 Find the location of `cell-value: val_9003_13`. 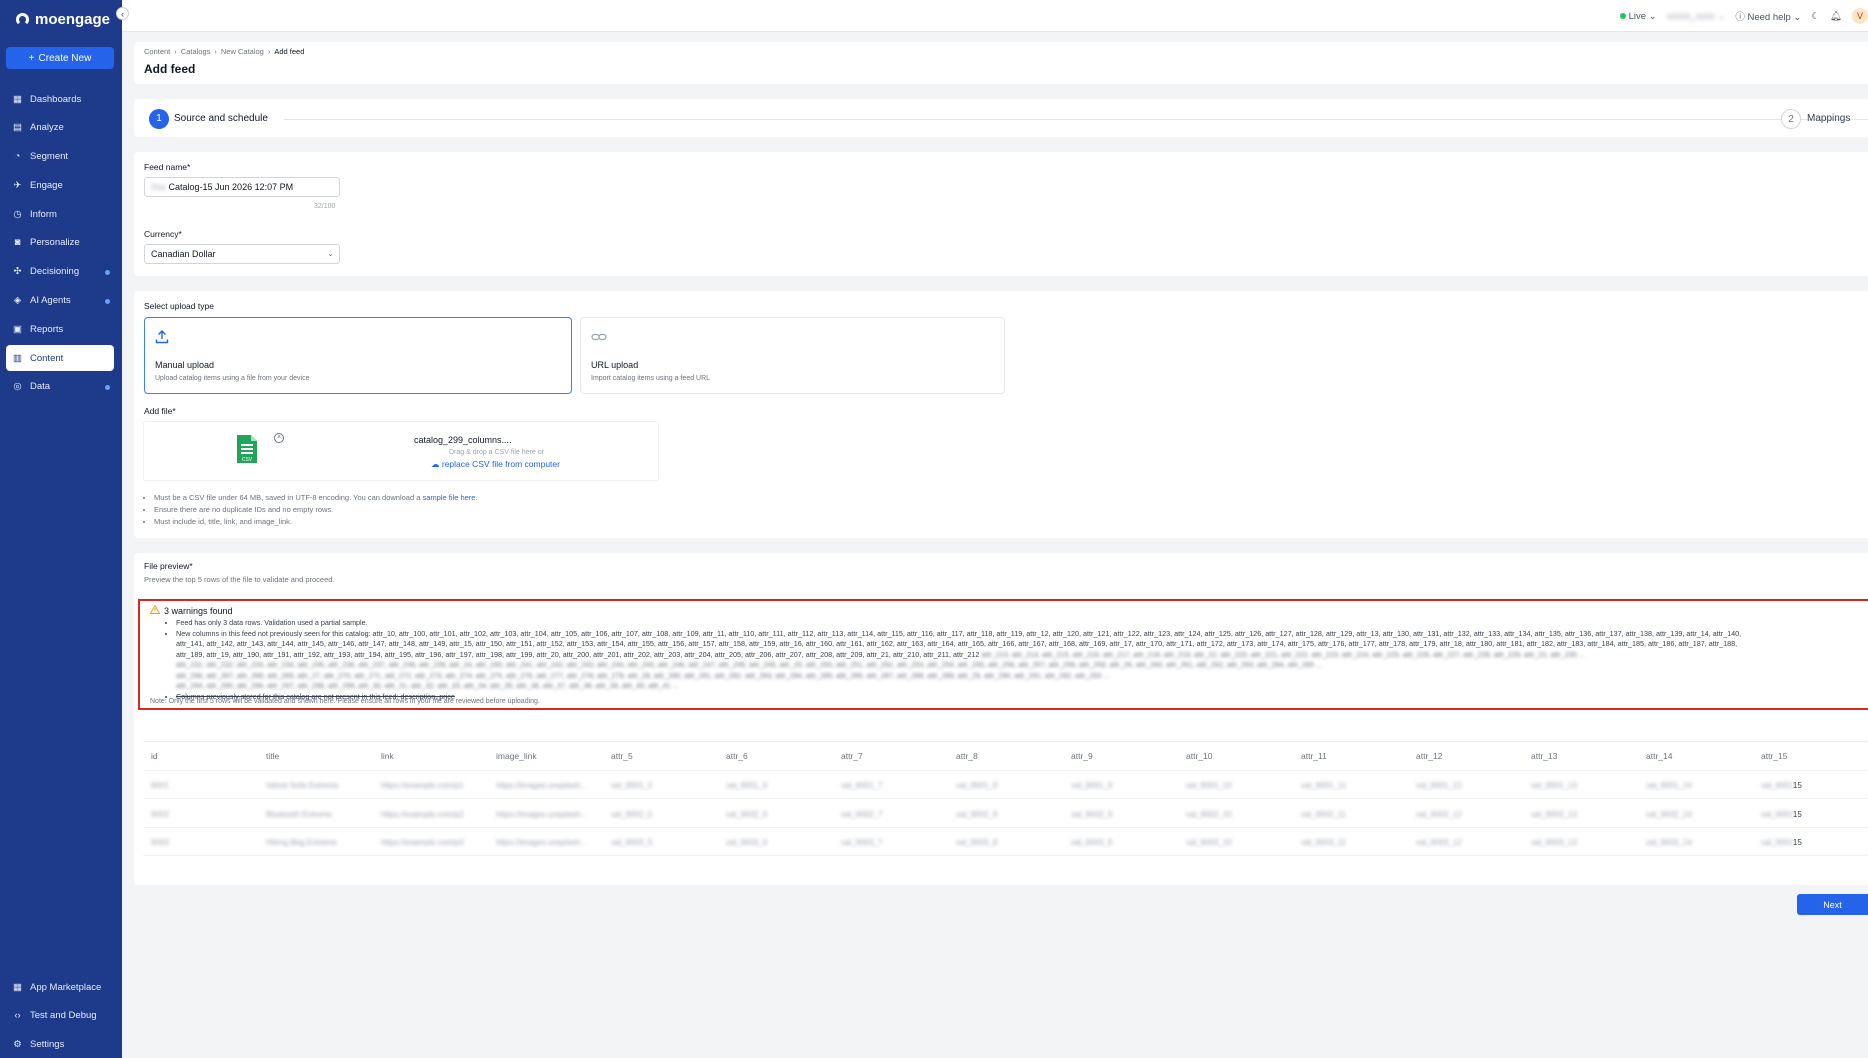

cell-value: val_9003_13 is located at coordinates (1554, 843).